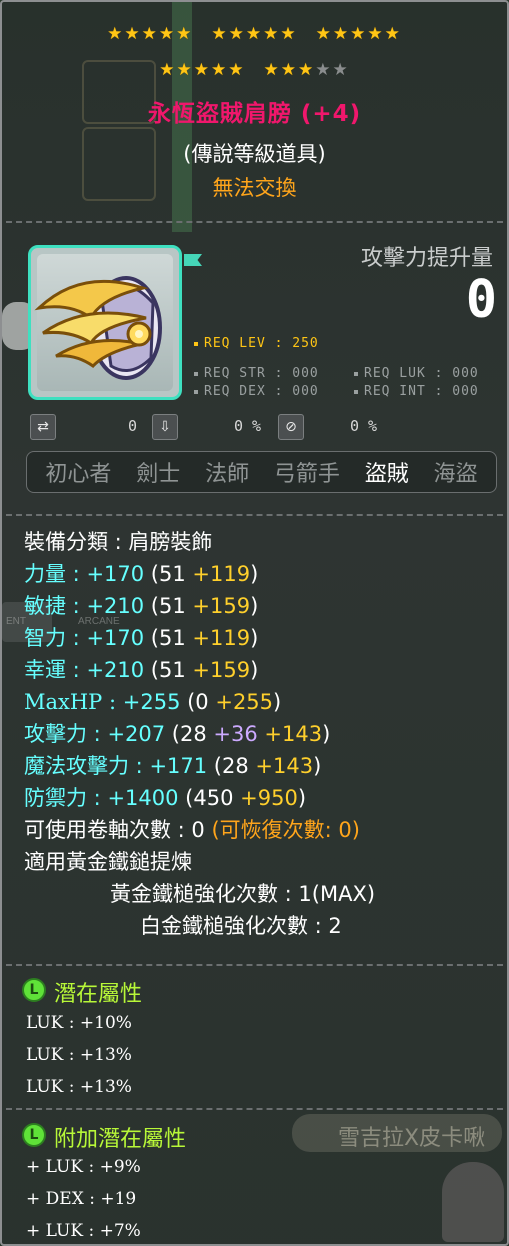 This screenshot has width=509, height=1246. I want to click on shoulder-item-icon, so click(98, 328).